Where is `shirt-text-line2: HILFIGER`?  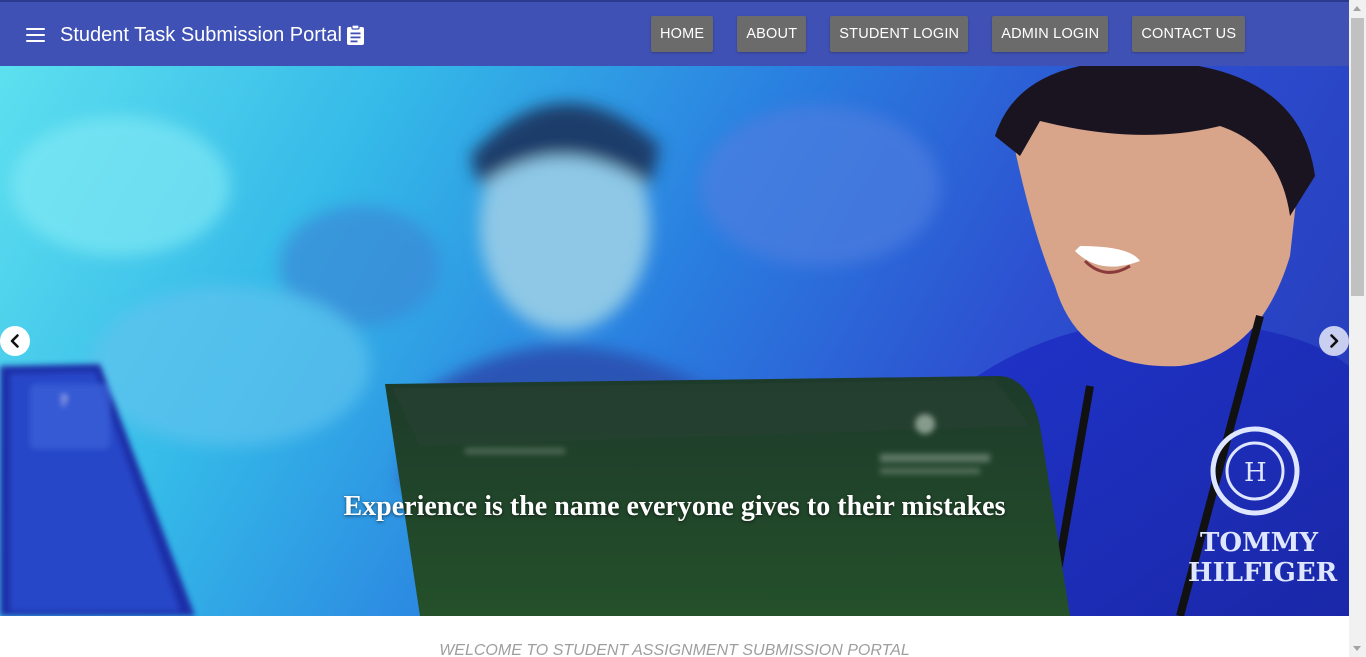 shirt-text-line2: HILFIGER is located at coordinates (1263, 573).